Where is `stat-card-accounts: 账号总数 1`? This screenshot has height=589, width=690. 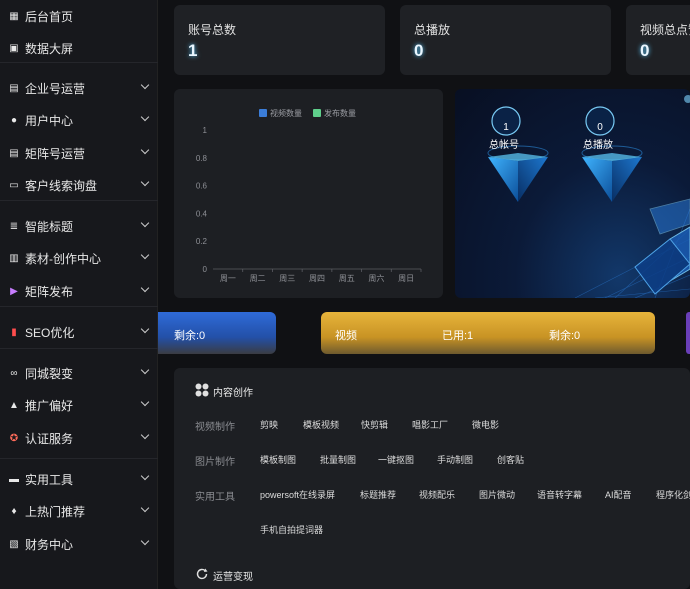
stat-card-accounts: 账号总数 1 is located at coordinates (279, 40).